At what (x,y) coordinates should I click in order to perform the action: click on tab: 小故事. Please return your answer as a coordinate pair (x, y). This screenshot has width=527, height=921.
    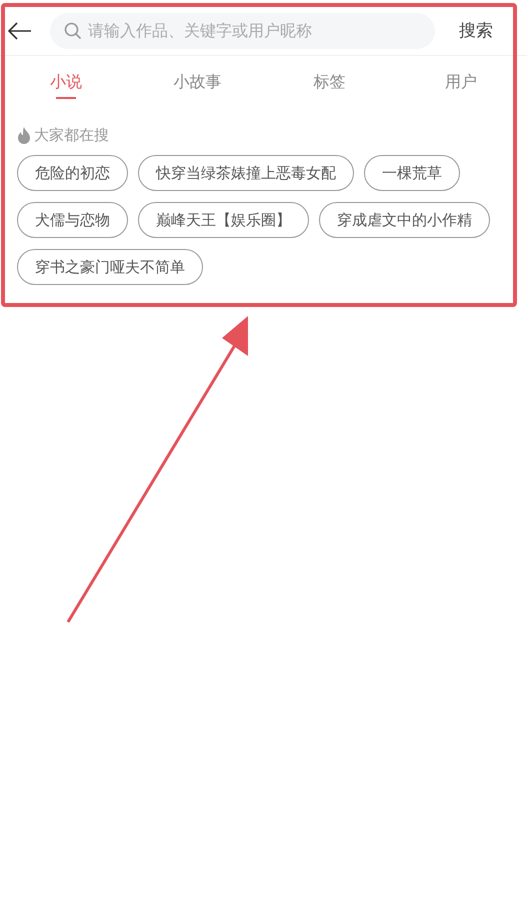
    Looking at the image, I should click on (198, 82).